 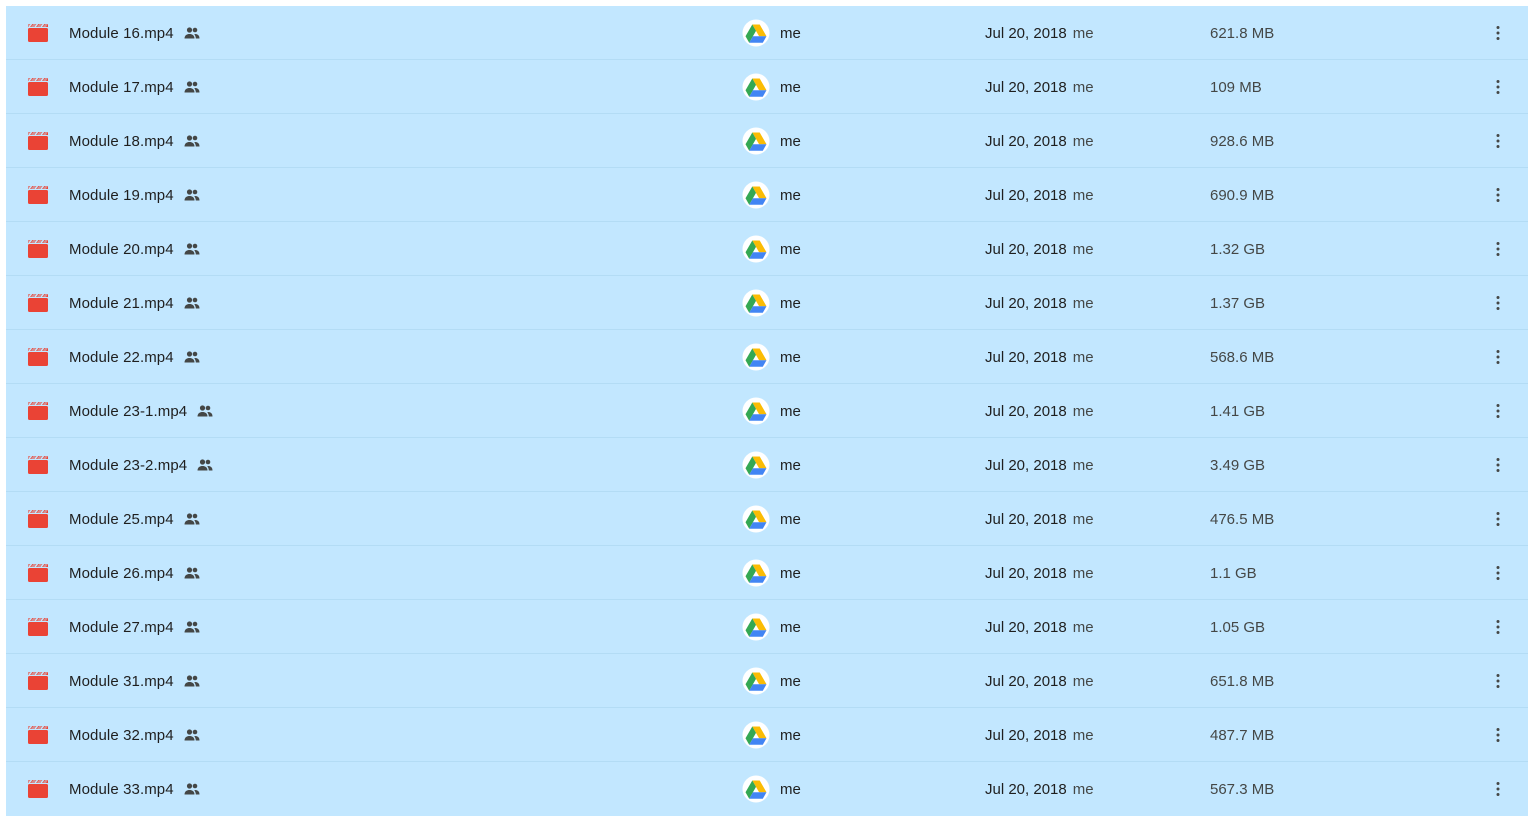 I want to click on file-name-cell: Module 16.mp4, so click(x=135, y=33).